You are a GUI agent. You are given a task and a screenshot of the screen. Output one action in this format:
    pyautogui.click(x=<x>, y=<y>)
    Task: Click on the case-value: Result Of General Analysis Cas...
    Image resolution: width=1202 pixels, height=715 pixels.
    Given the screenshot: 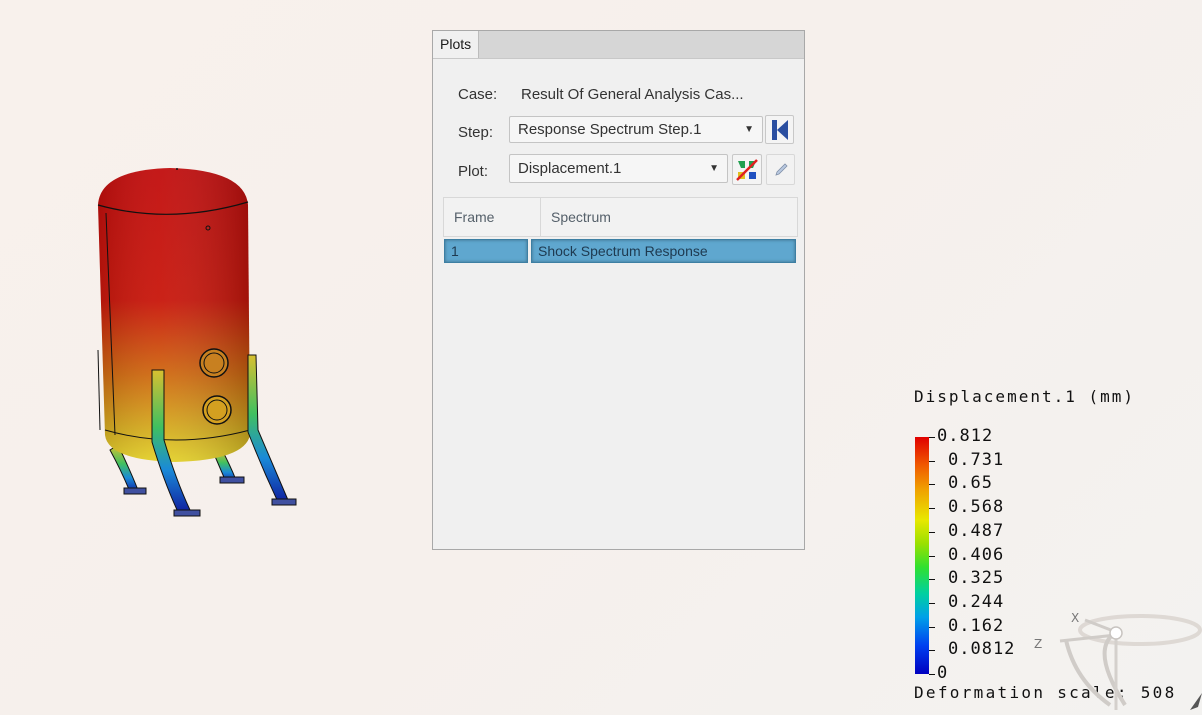 What is the action you would take?
    pyautogui.click(x=632, y=94)
    